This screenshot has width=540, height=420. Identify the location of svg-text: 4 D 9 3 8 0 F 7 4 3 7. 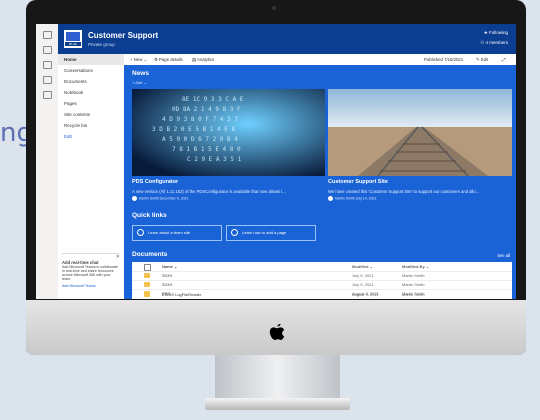
(200, 119).